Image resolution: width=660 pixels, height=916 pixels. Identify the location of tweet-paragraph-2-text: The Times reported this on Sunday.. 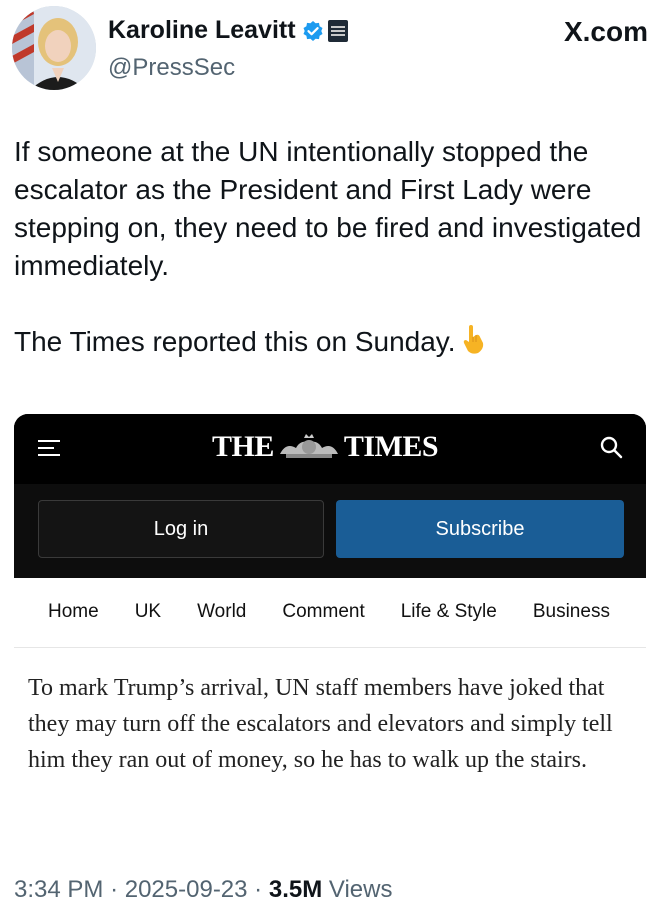
(235, 341).